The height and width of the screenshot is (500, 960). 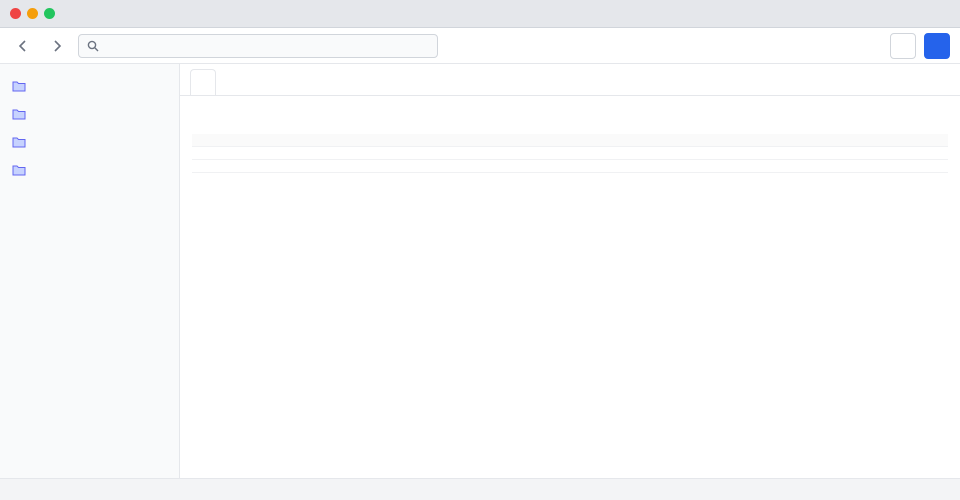 What do you see at coordinates (480, 489) in the screenshot?
I see `status-bar` at bounding box center [480, 489].